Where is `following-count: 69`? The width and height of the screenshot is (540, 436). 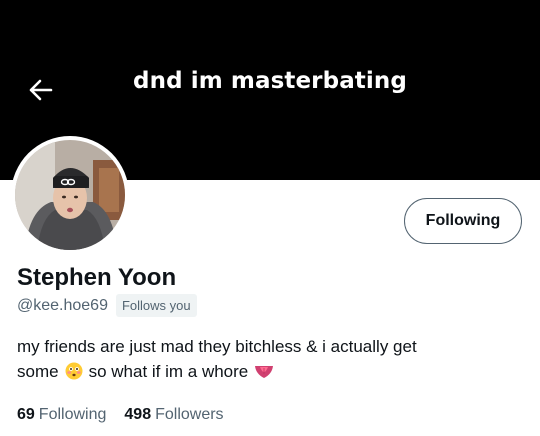
following-count: 69 is located at coordinates (26, 414).